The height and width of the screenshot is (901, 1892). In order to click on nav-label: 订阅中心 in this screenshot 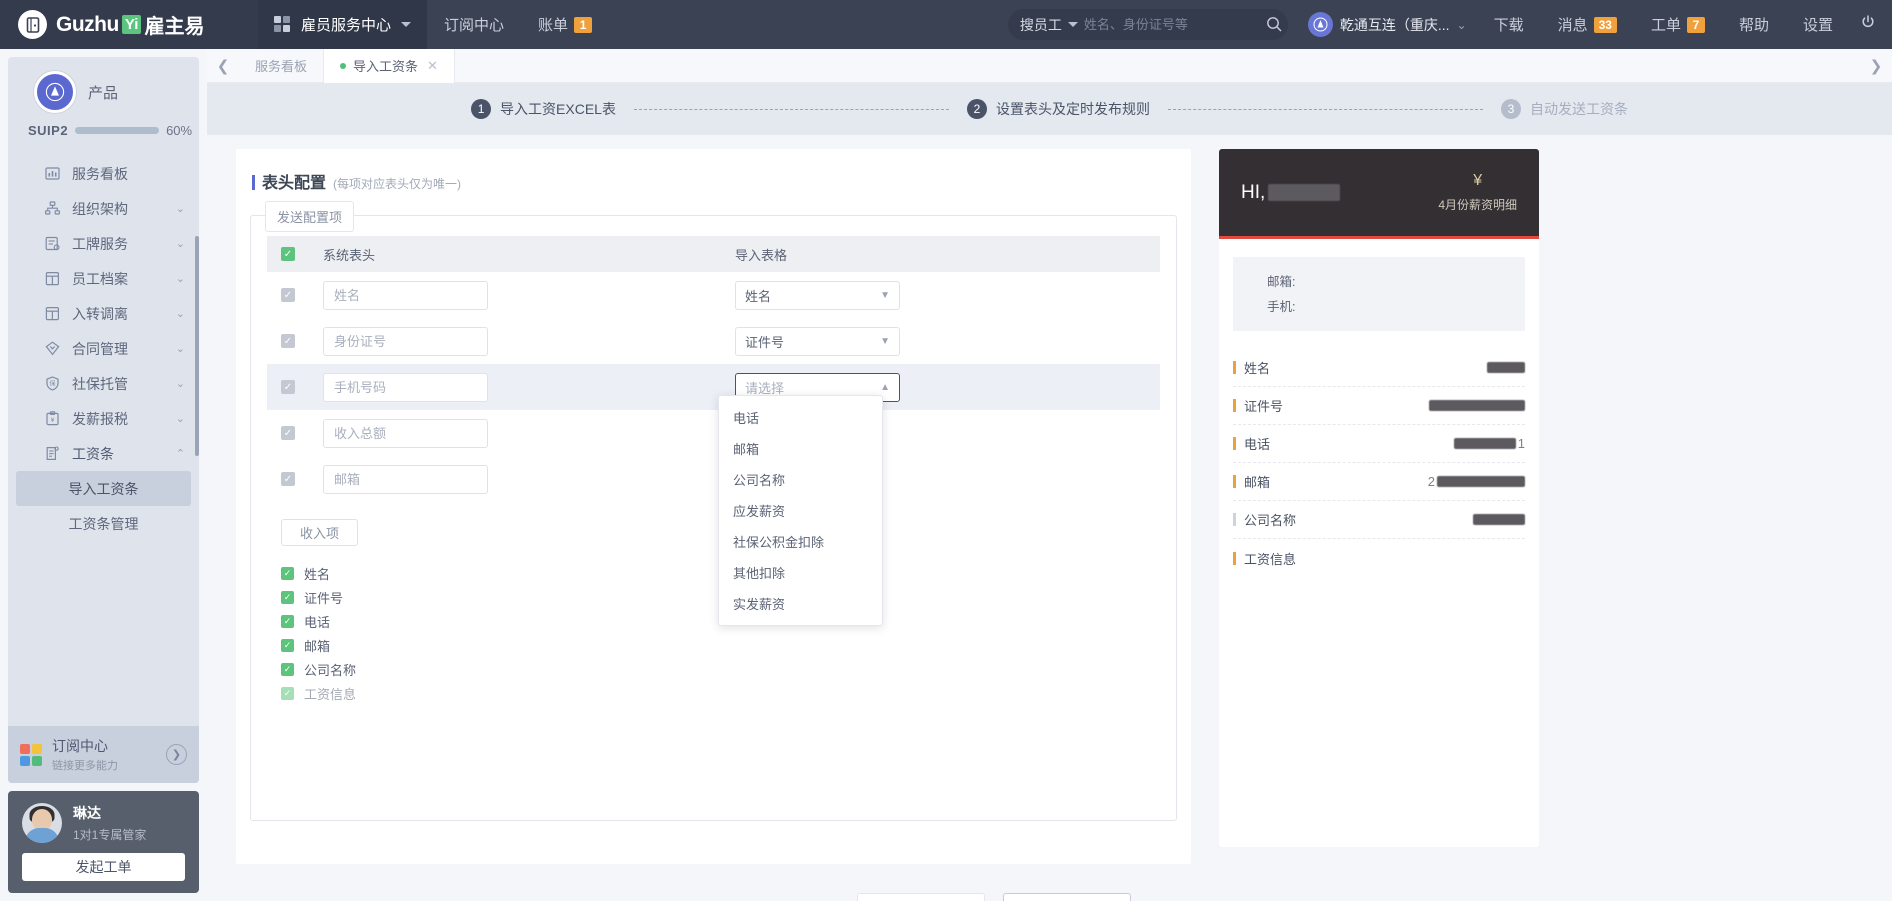, I will do `click(474, 25)`.